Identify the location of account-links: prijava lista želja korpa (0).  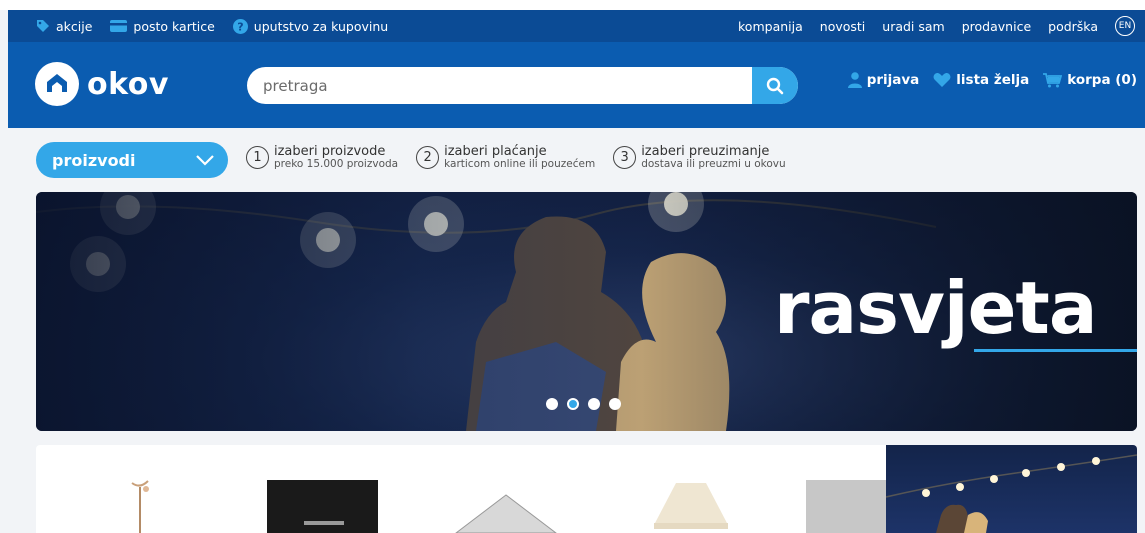
(992, 80).